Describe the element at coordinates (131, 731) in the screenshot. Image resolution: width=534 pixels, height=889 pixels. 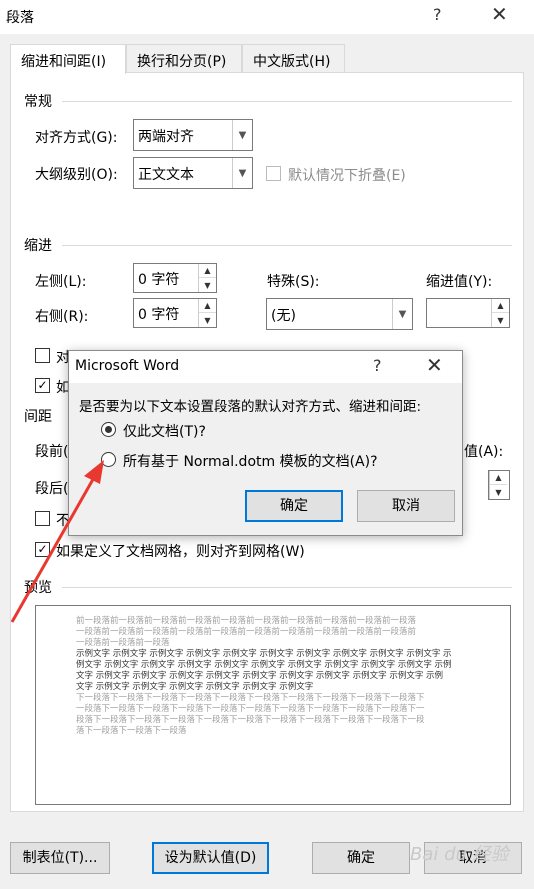
I see `preview-next-line: 落下一段落下一段落下一段落` at that location.